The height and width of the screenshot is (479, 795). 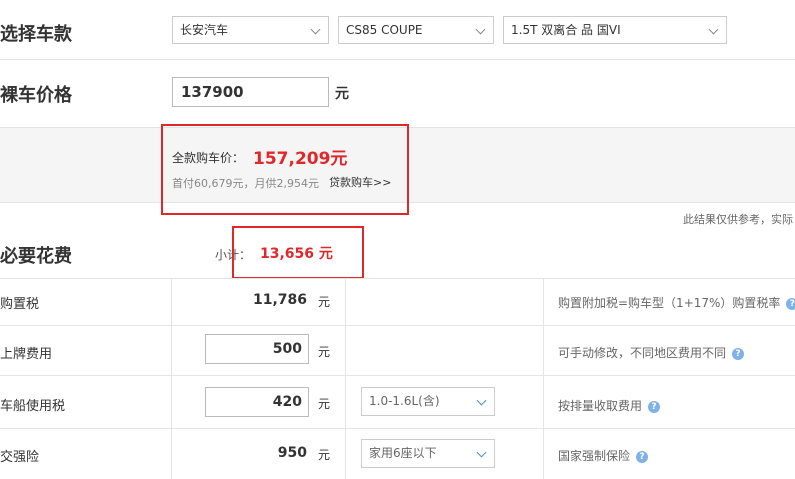 I want to click on note-text: 购置附加税=购车型（1+17%）购置税率, so click(x=669, y=303).